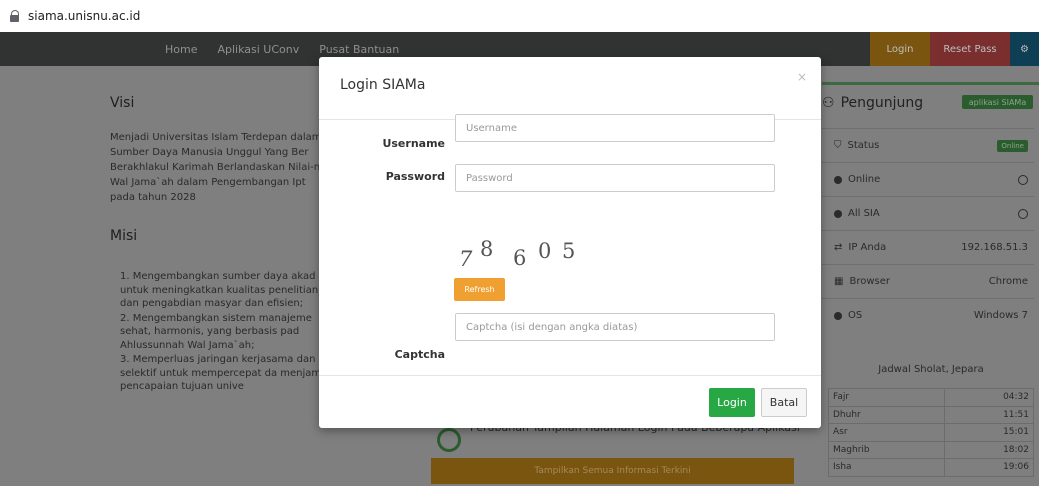  I want to click on login-button: Login, so click(732, 402).